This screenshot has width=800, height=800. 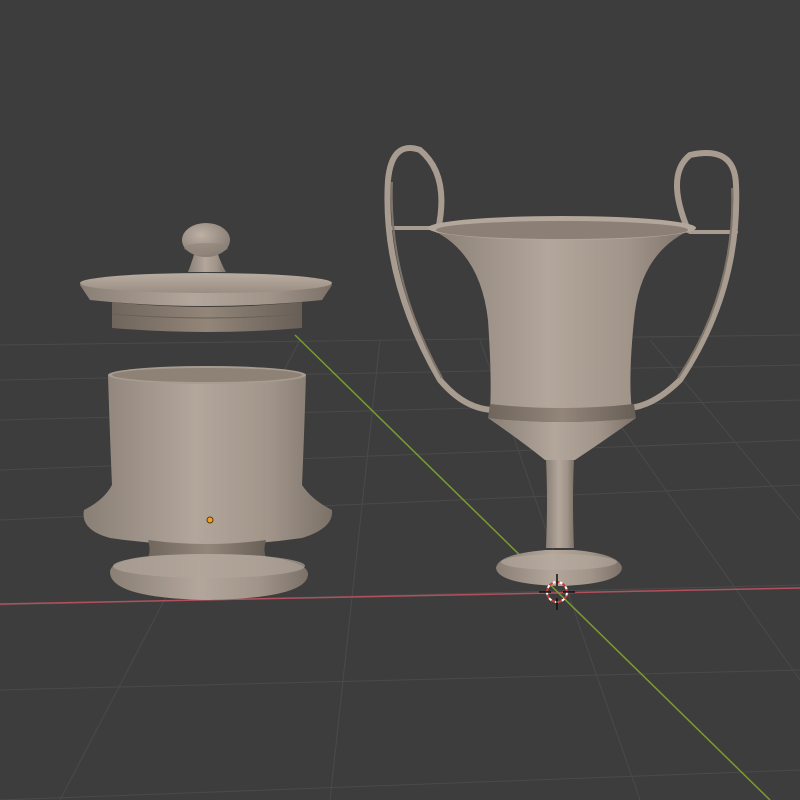 I want to click on cup-lower-bowl, so click(x=562, y=439).